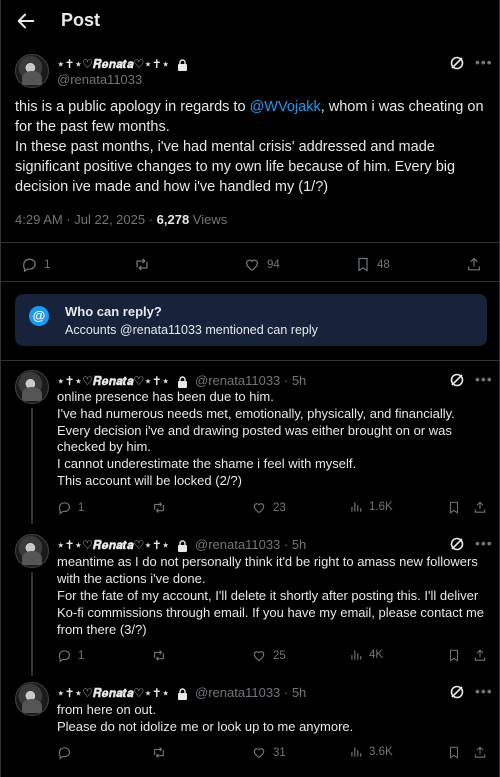 The image size is (500, 777). Describe the element at coordinates (259, 753) in the screenshot. I see `like-icon` at that location.